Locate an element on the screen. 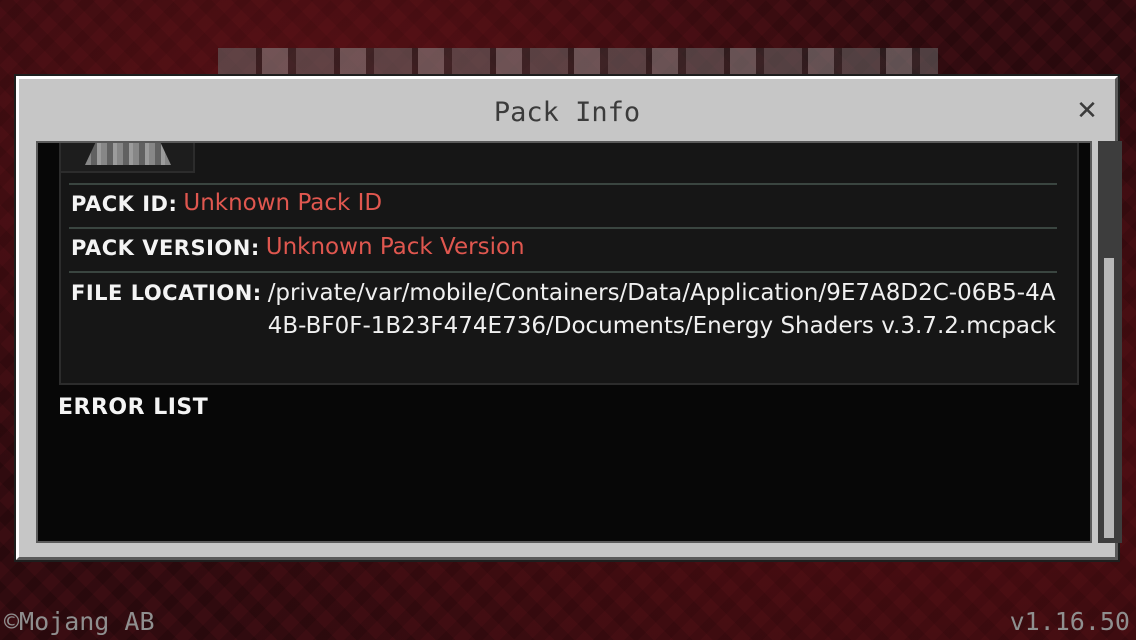 Image resolution: width=1136 pixels, height=640 pixels. version-text: v1.16.50 is located at coordinates (1069, 621).